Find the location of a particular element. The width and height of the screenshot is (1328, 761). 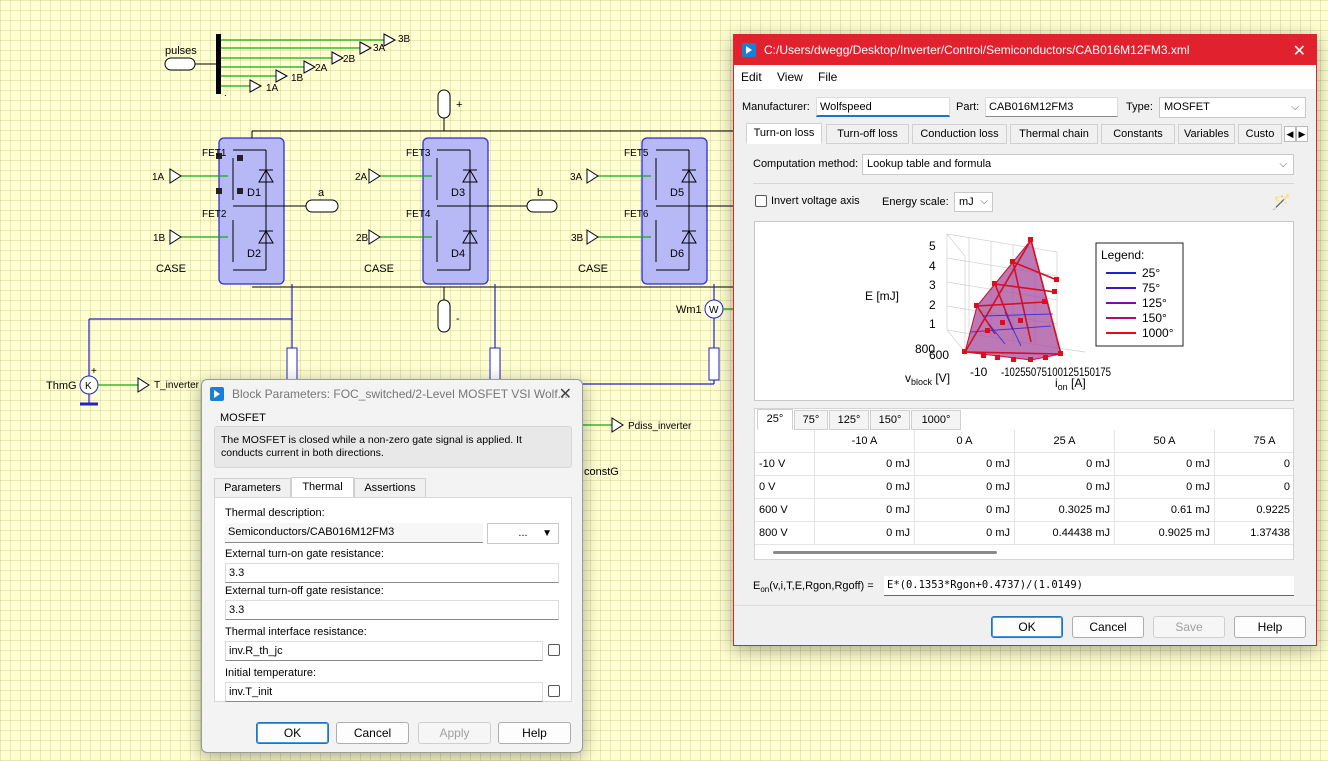

manufacturer-input: Wolfspeed is located at coordinates (883, 107).